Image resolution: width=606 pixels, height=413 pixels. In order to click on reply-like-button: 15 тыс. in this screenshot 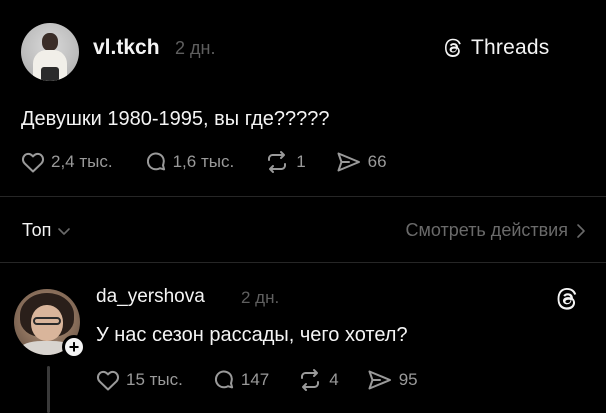, I will do `click(139, 380)`.